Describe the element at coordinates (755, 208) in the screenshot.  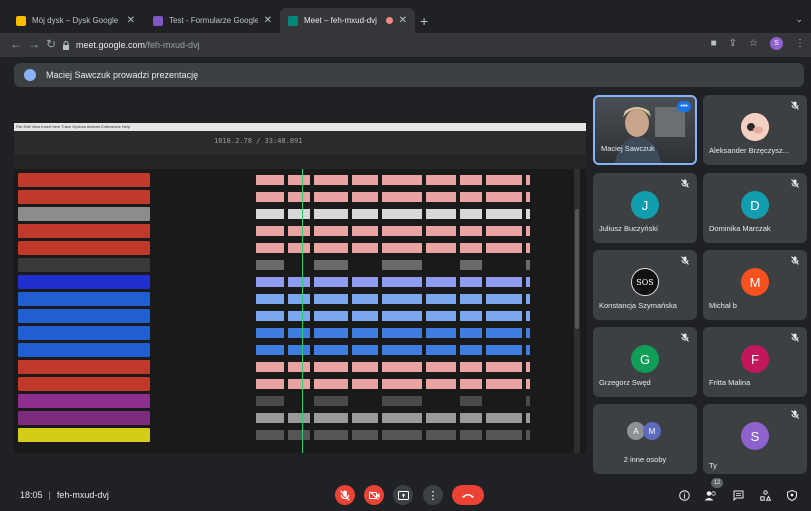
I see `participant-tile: D Dominika Marczak` at that location.